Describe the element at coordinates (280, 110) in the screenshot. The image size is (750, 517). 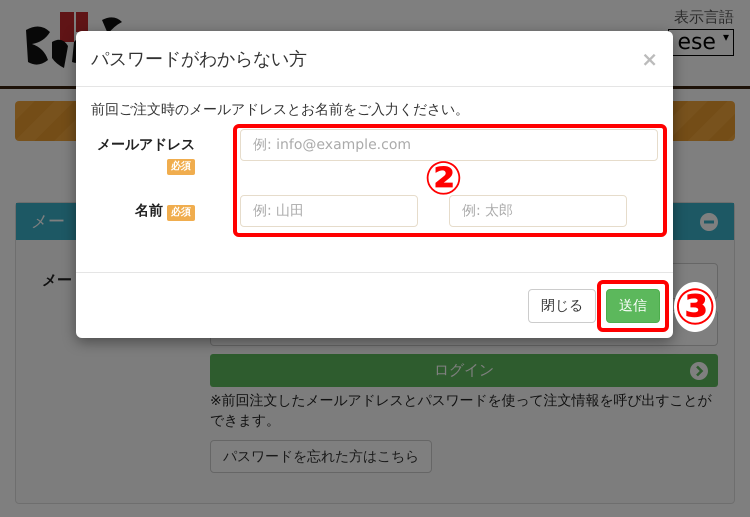
I see `intro-text: 前回ご注文時のメールアドレスとお名前をご入力ください。` at that location.